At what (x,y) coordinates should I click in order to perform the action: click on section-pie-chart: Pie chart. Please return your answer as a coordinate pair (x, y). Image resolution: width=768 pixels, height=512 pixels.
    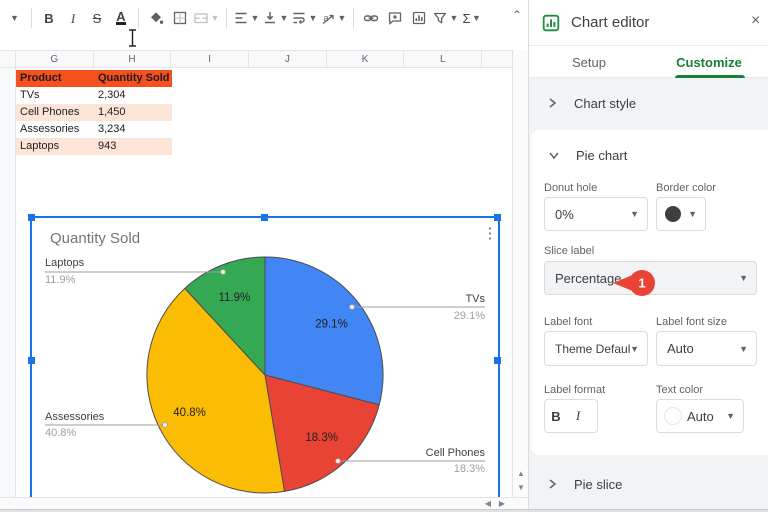
    Looking at the image, I should click on (649, 155).